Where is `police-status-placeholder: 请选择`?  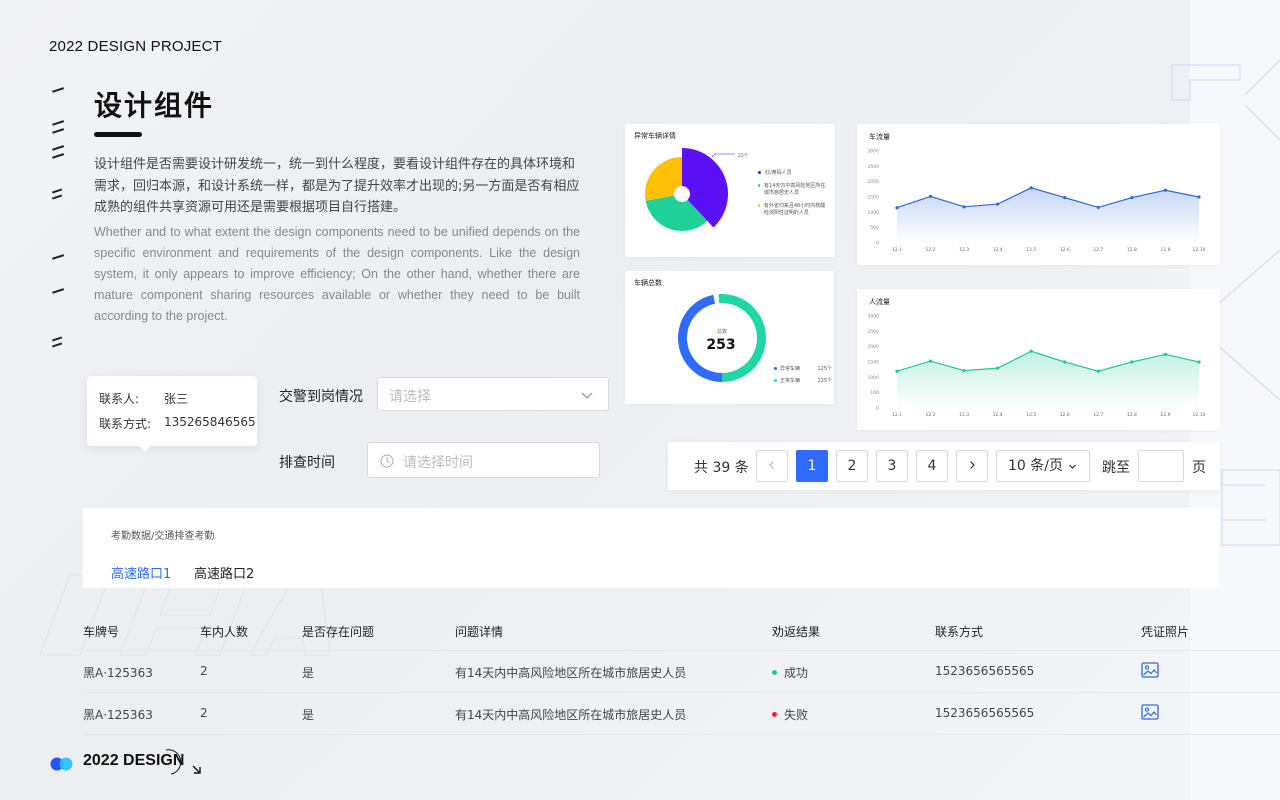 police-status-placeholder: 请选择 is located at coordinates (410, 397).